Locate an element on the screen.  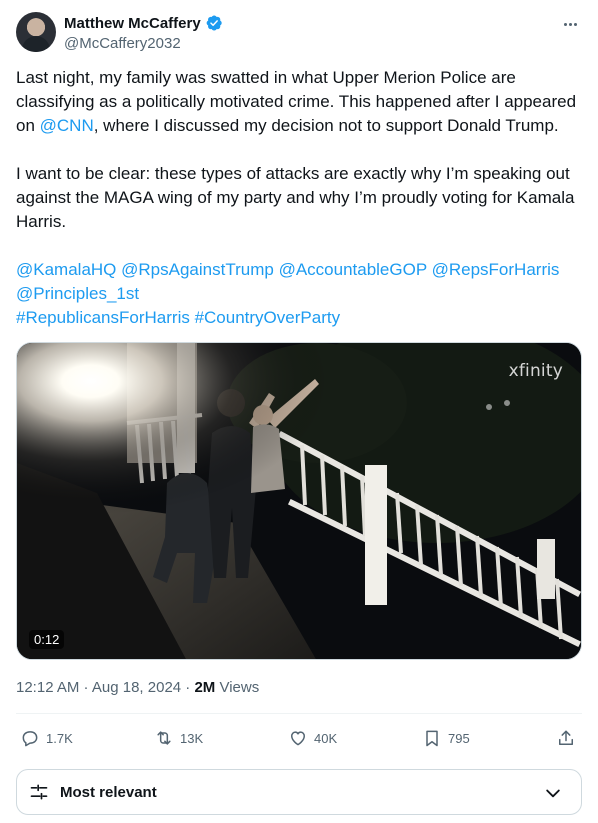
share-button is located at coordinates (566, 738).